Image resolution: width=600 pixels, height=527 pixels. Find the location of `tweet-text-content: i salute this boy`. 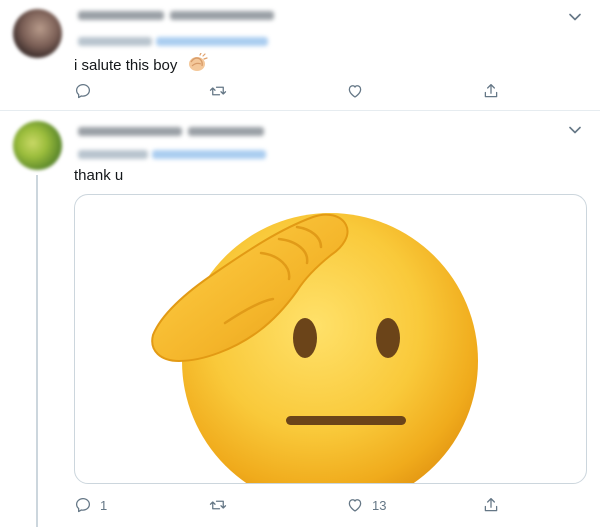

tweet-text-content: i salute this boy is located at coordinates (126, 65).